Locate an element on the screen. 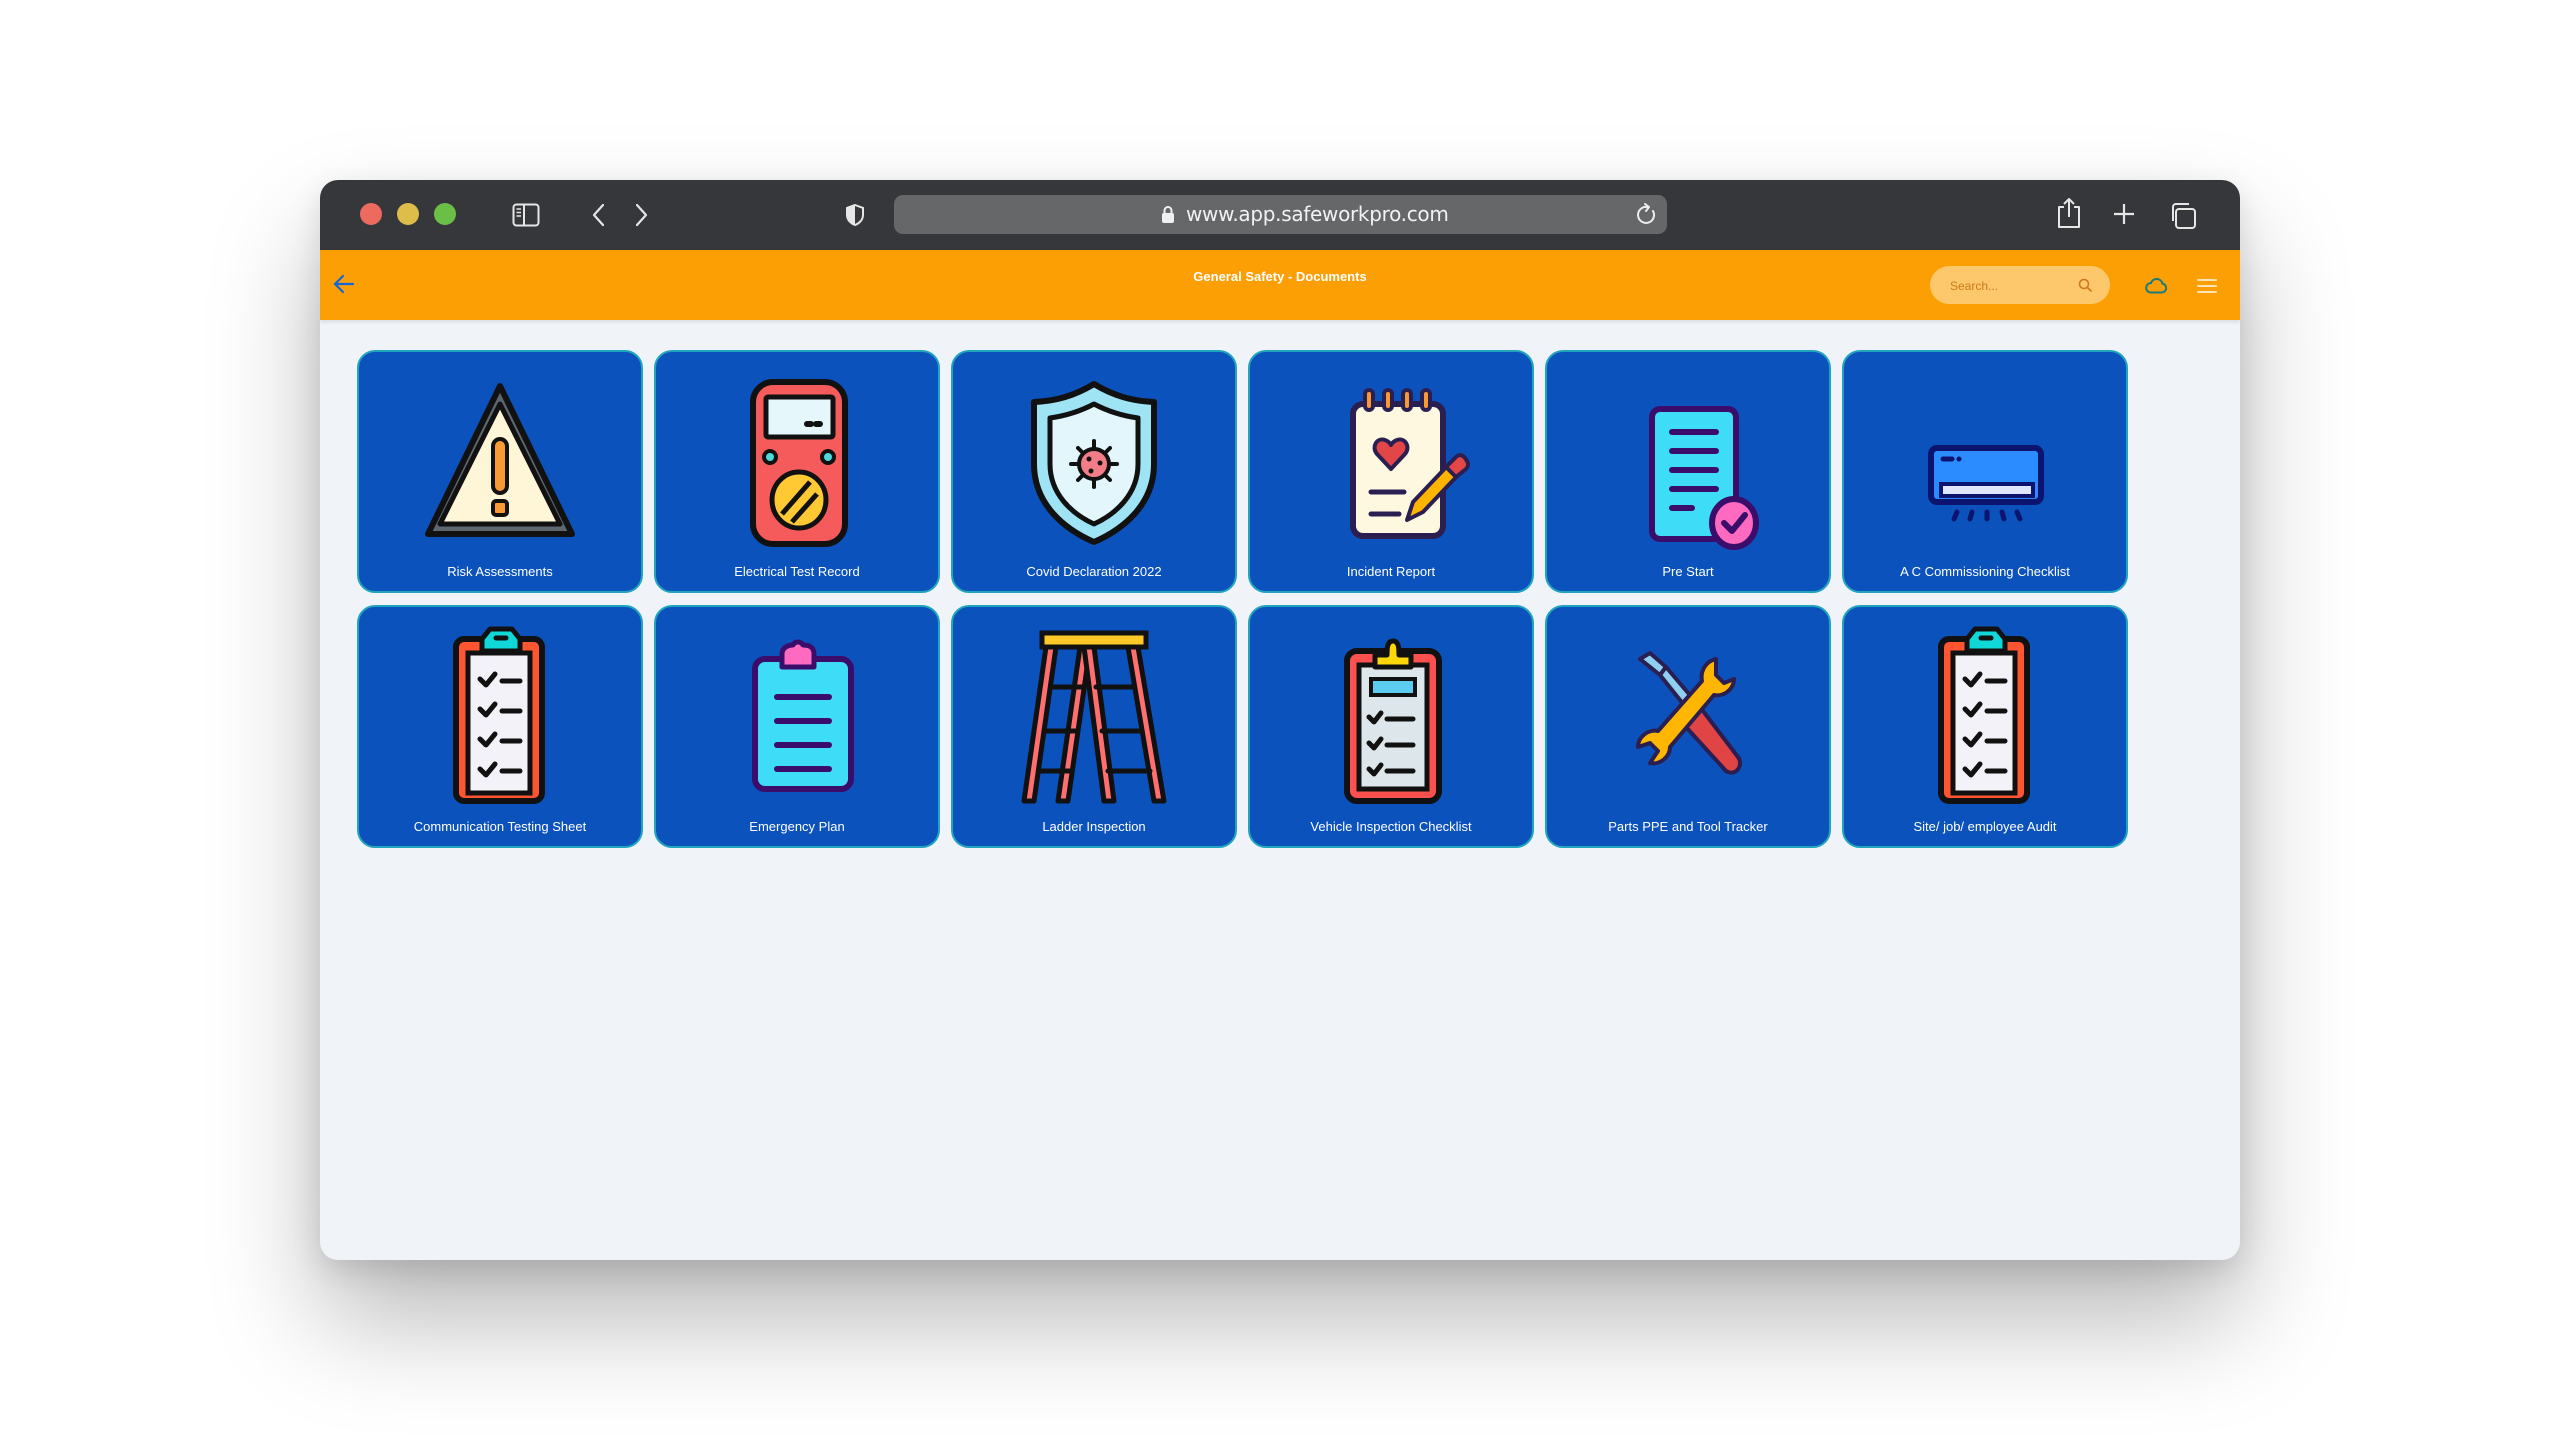 The image size is (2560, 1440). lock-icon is located at coordinates (1168, 216).